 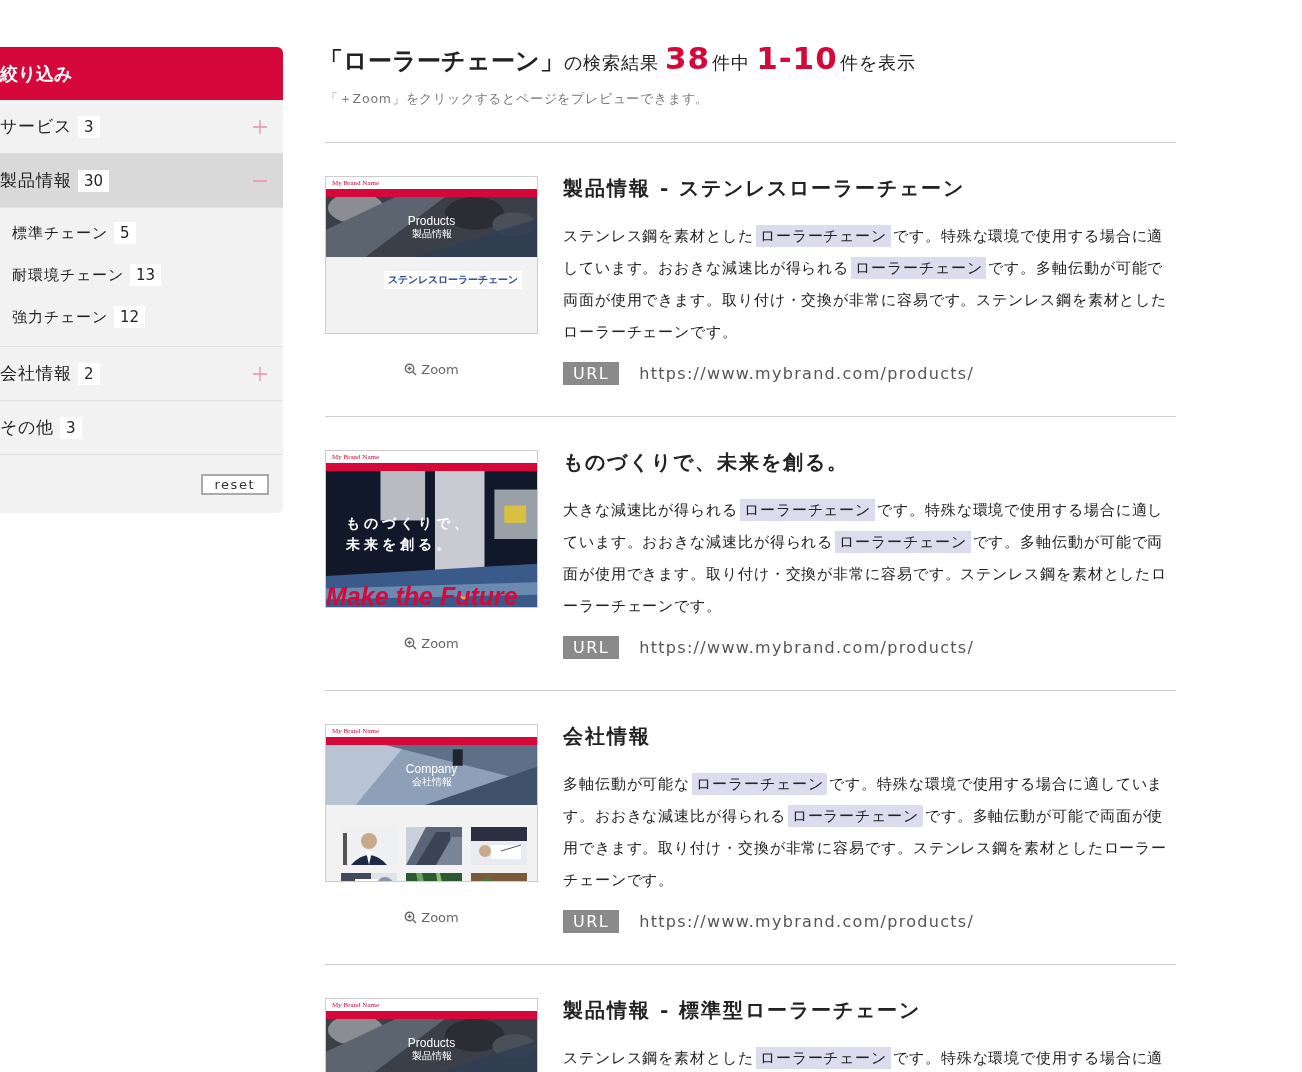 I want to click on hint-text: 「＋Zoom」をクリックするとページをプレビューできます。, so click(x=518, y=99).